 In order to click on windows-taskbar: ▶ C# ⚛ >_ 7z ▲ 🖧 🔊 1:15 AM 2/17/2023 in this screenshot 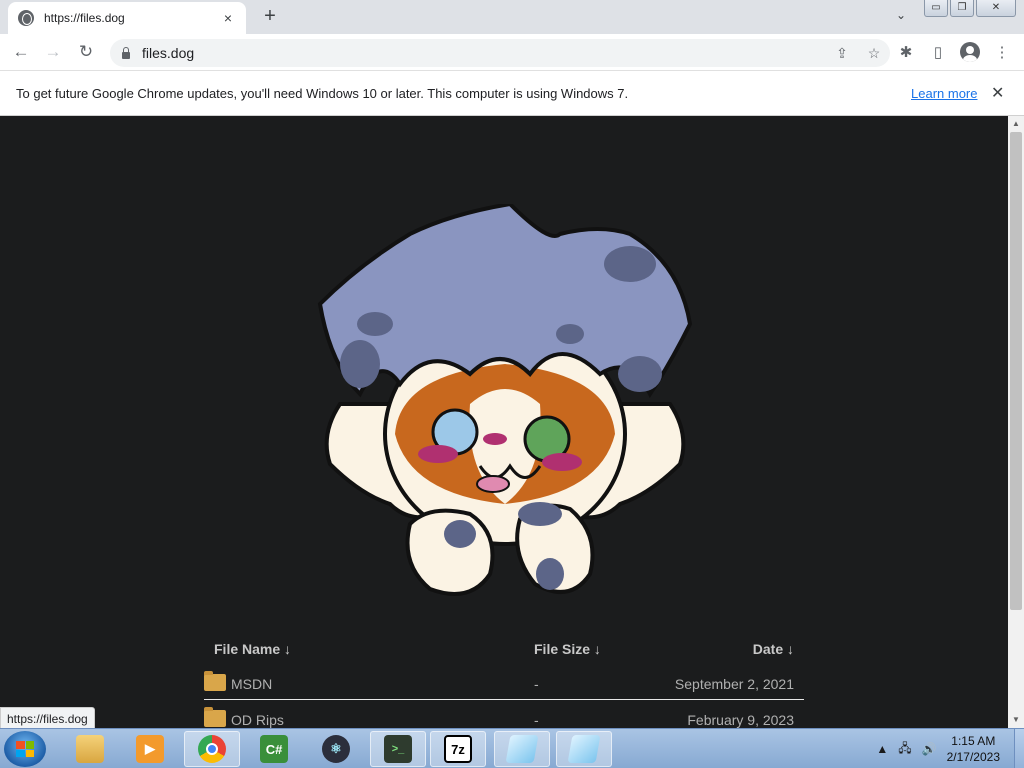, I will do `click(512, 748)`.